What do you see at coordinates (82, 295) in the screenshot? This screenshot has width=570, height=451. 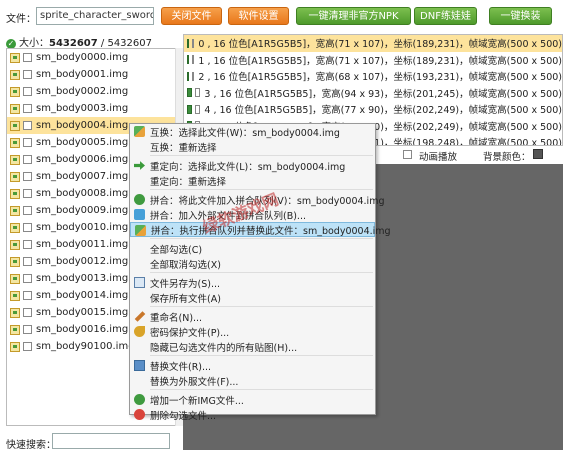 I see `file-name: sm_body0014.img` at bounding box center [82, 295].